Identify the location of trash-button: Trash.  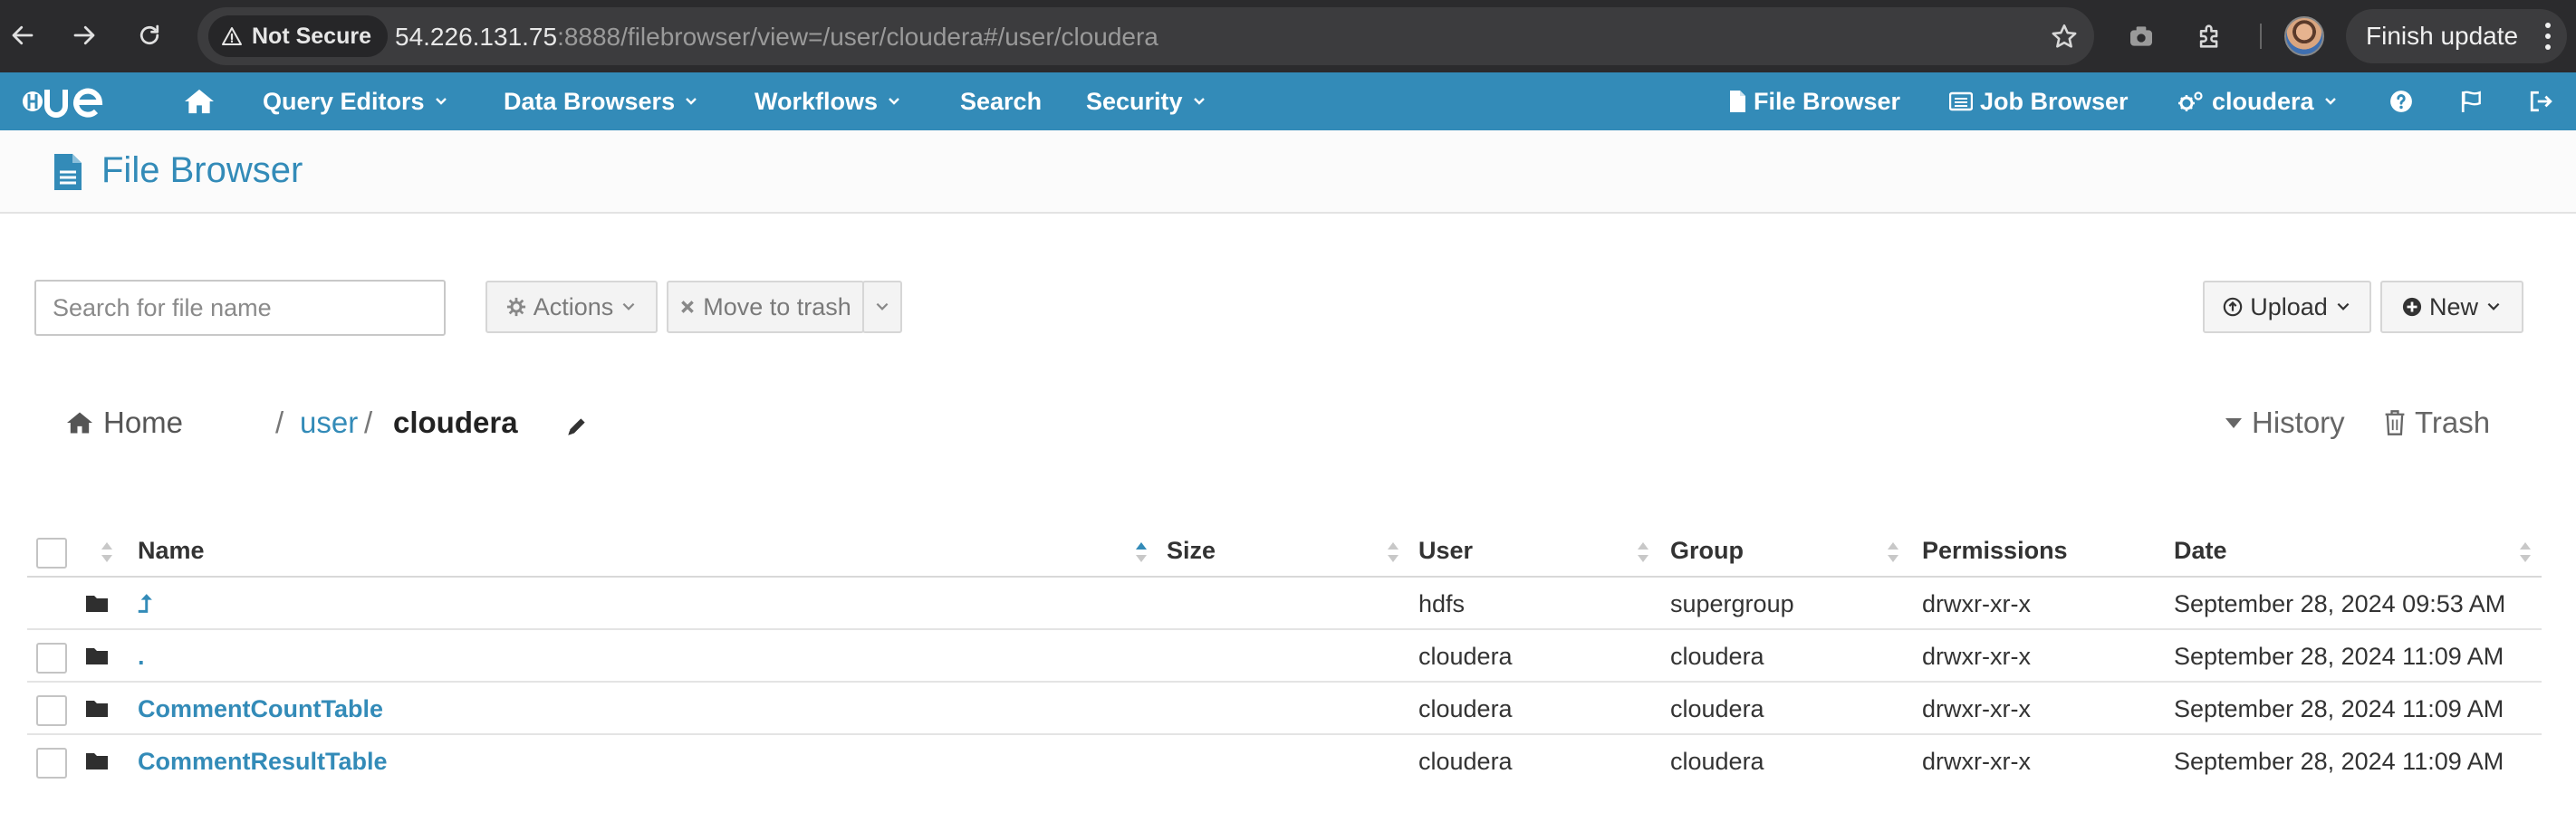
(2437, 423).